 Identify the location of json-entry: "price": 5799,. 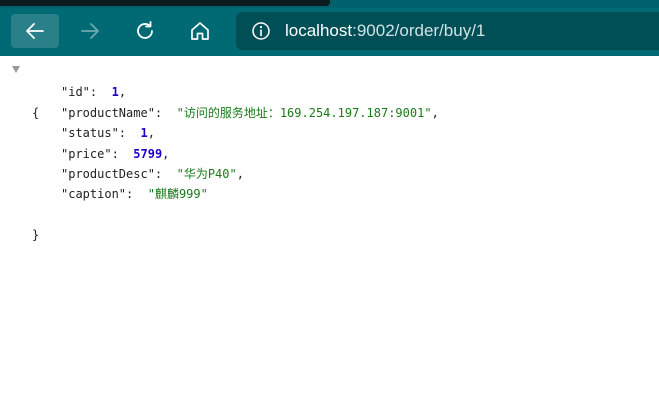
(329, 154).